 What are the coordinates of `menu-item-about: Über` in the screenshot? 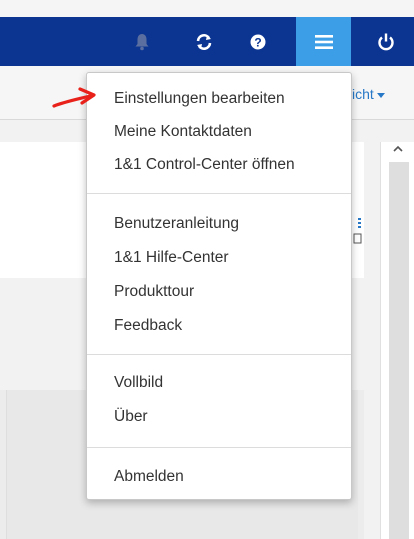 It's located at (131, 417).